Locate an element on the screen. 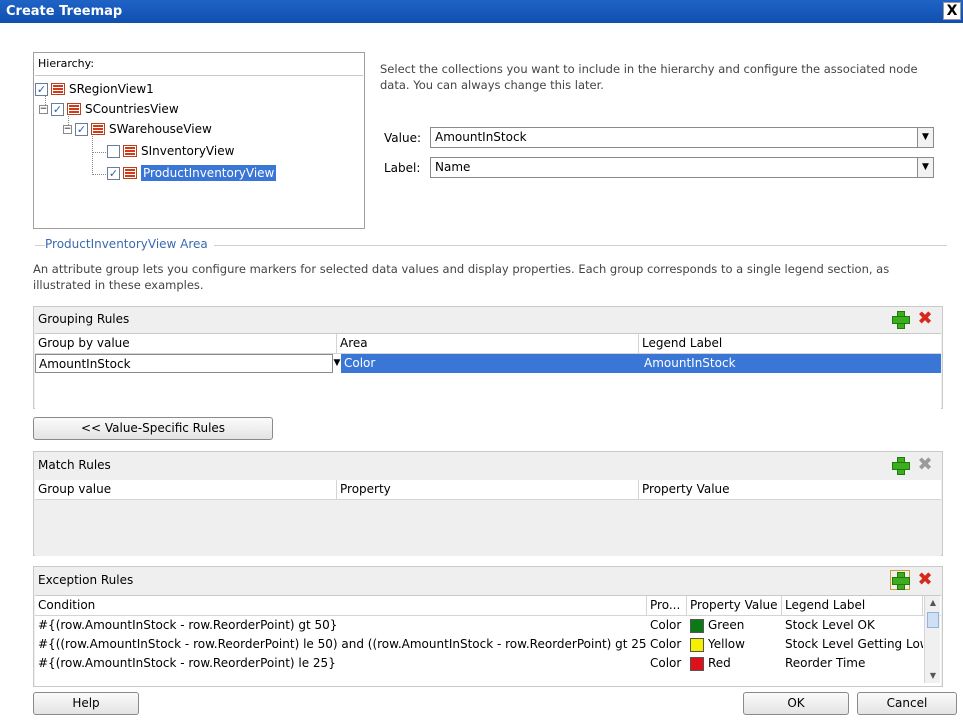 The width and height of the screenshot is (963, 723). property-value-cell: Green is located at coordinates (734, 625).